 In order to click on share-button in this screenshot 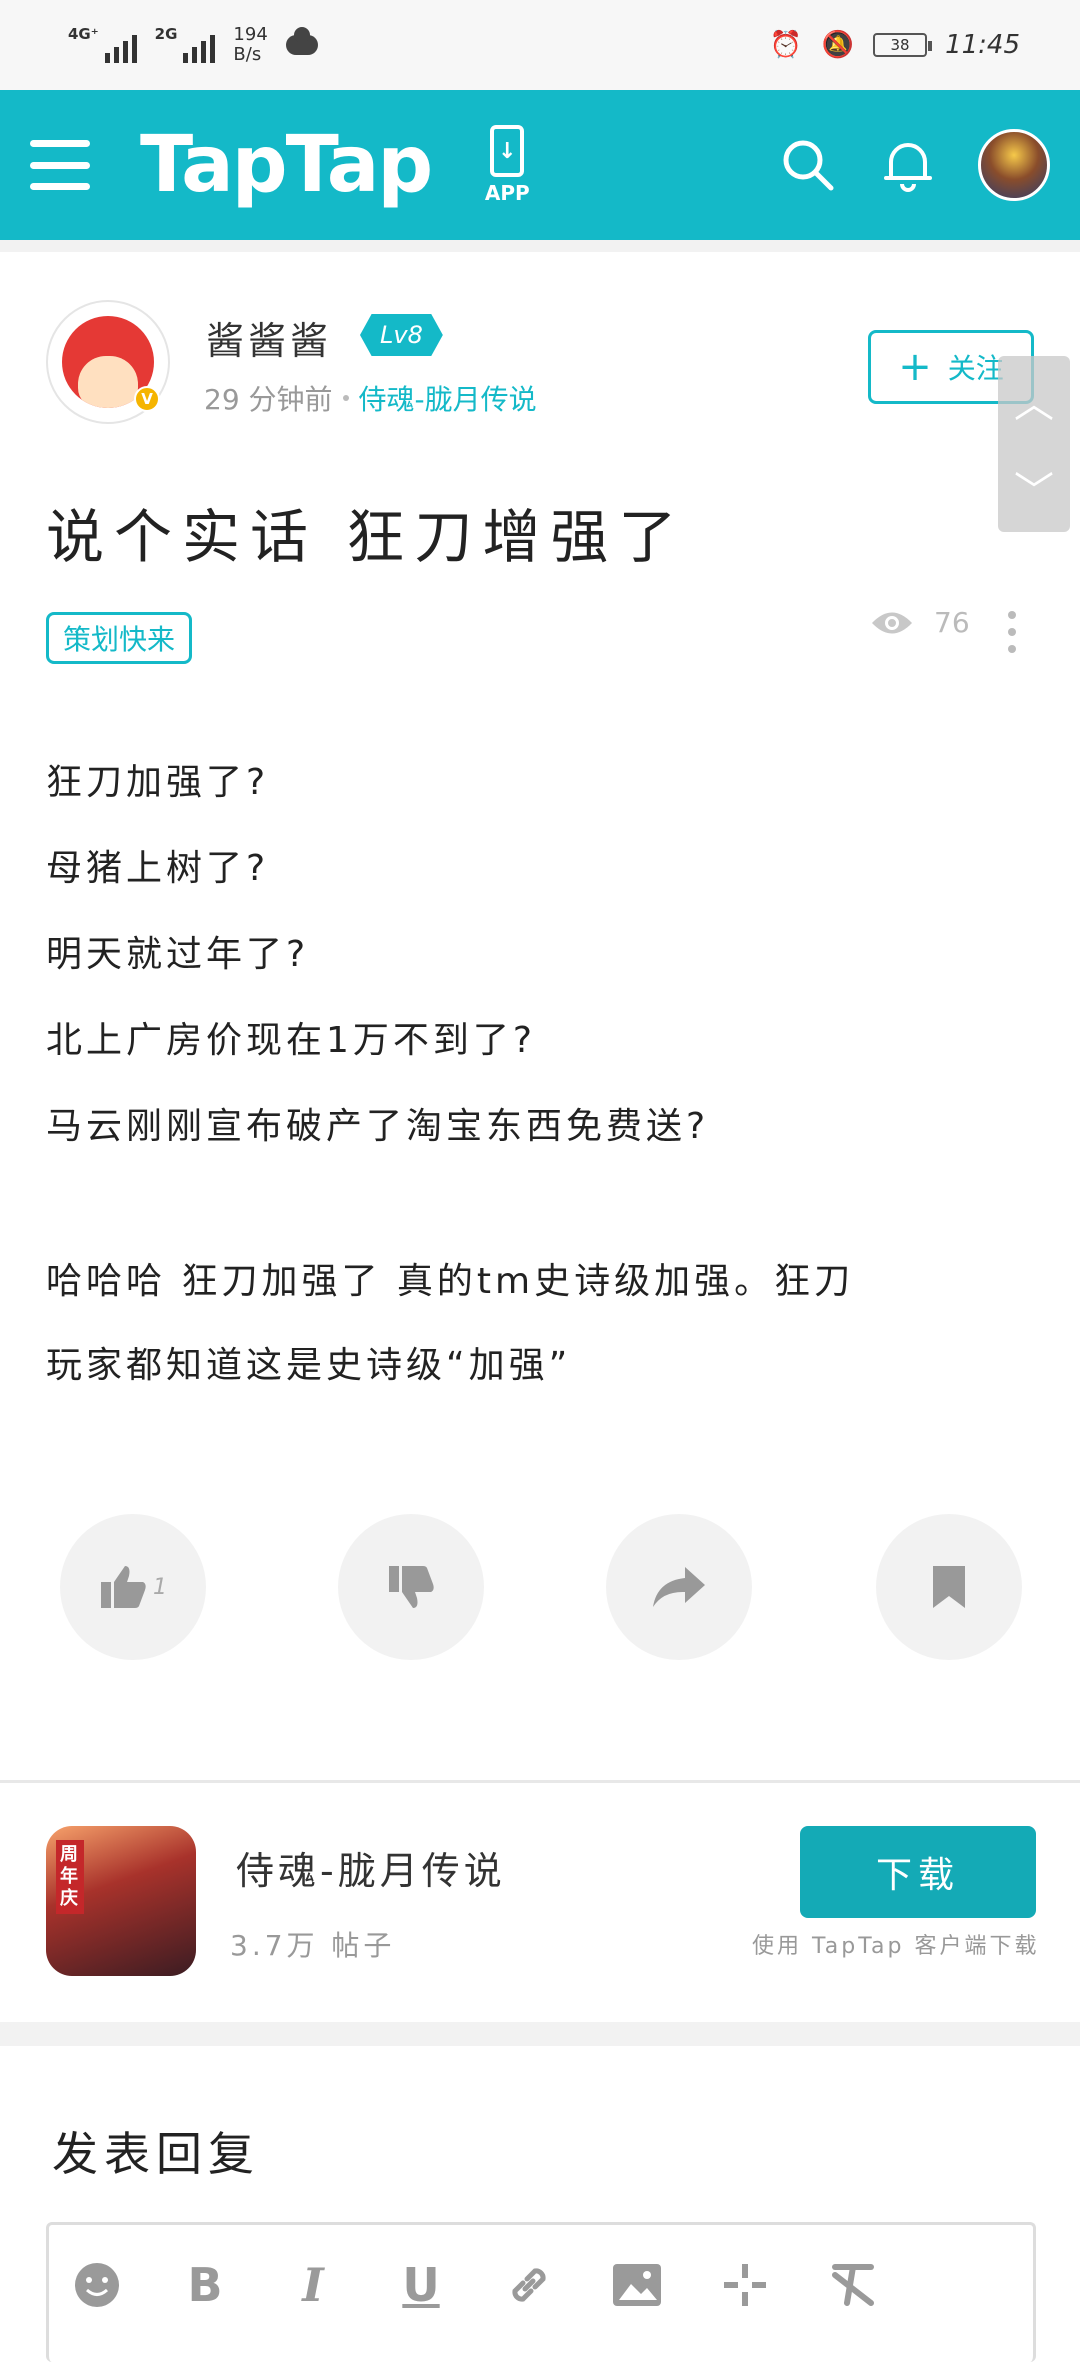, I will do `click(679, 1587)`.